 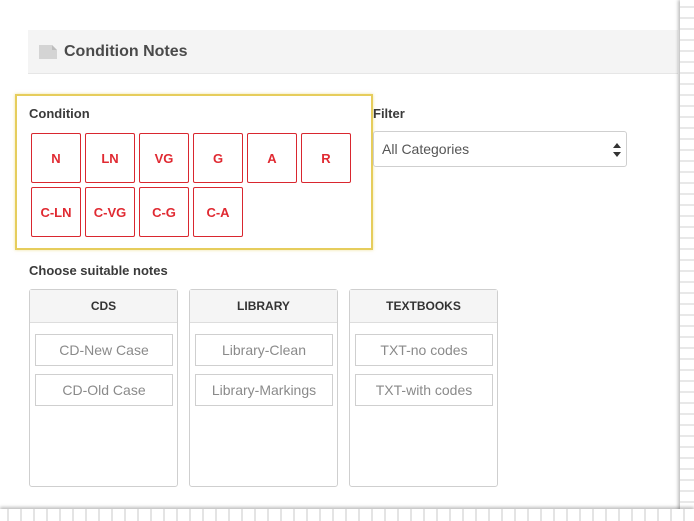 I want to click on torn-edge-right, so click(x=687, y=260).